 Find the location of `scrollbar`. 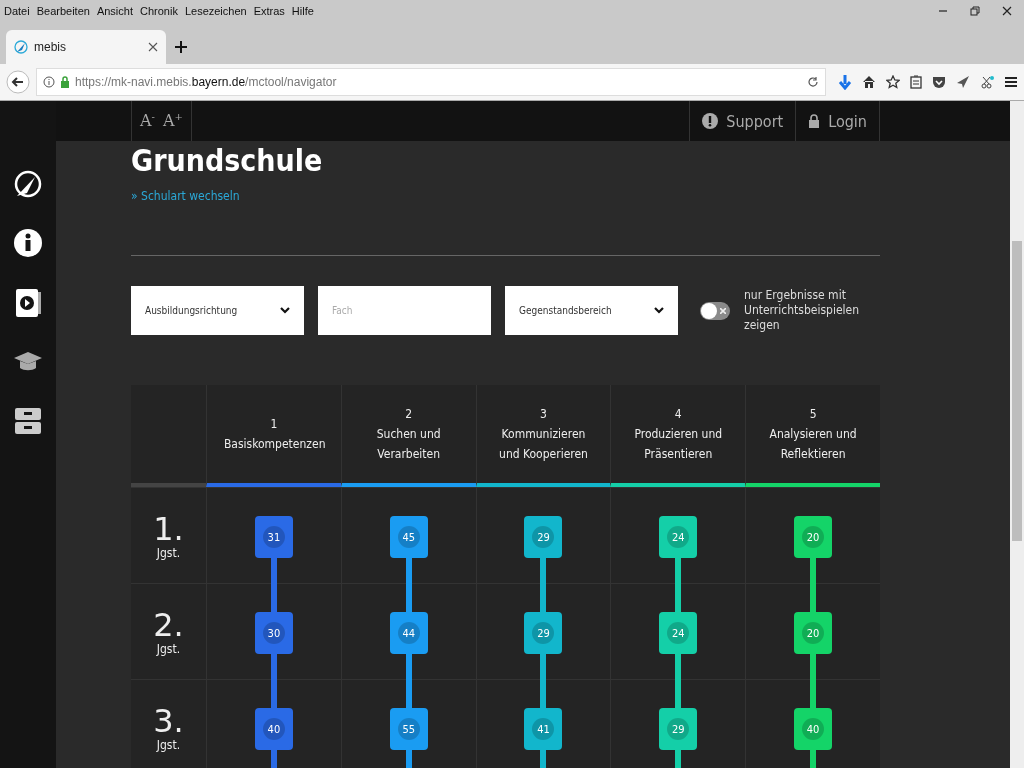

scrollbar is located at coordinates (1017, 434).